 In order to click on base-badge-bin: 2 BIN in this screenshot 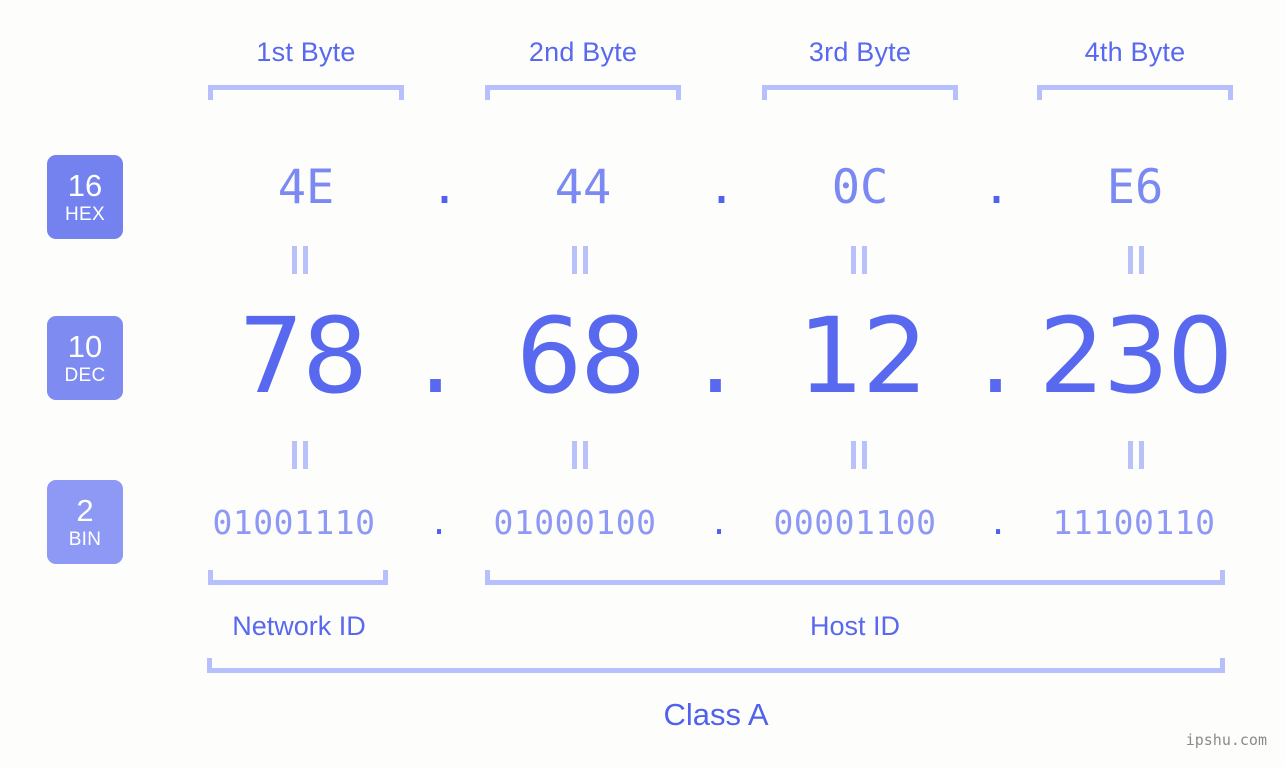, I will do `click(85, 522)`.